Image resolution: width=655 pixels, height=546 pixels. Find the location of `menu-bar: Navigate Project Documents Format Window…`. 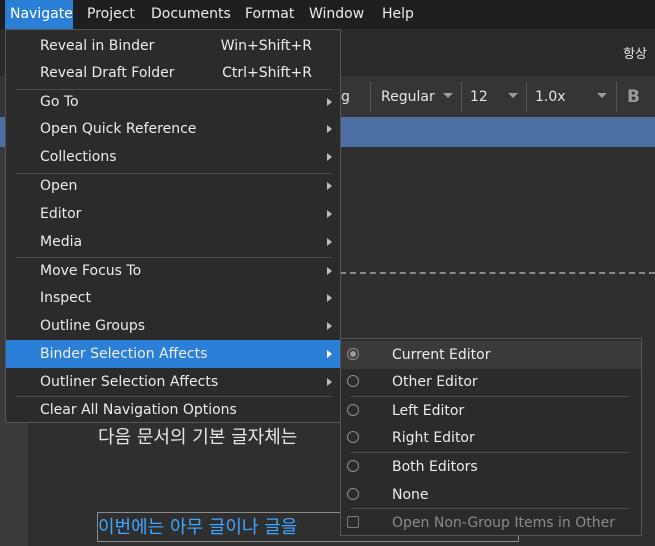

menu-bar: Navigate Project Documents Format Window… is located at coordinates (327, 14).